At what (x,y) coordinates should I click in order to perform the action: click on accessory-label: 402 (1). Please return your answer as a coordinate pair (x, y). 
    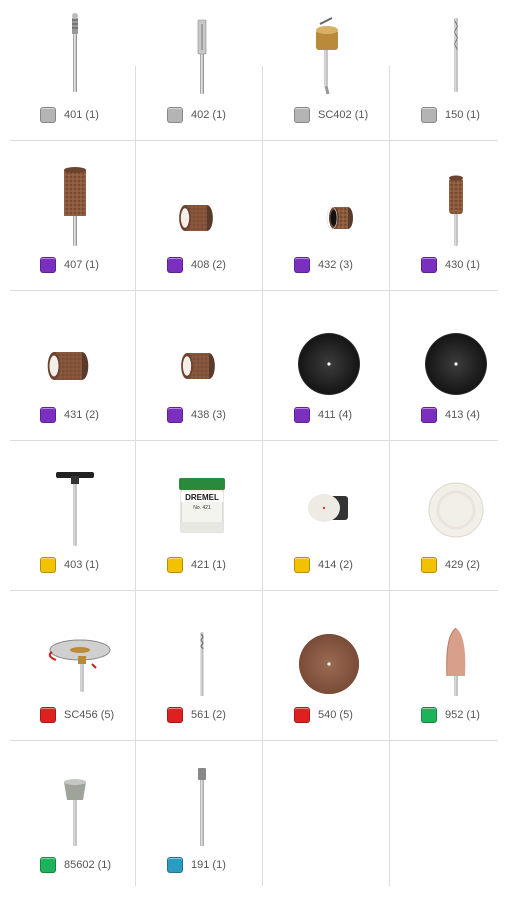
    Looking at the image, I should click on (208, 115).